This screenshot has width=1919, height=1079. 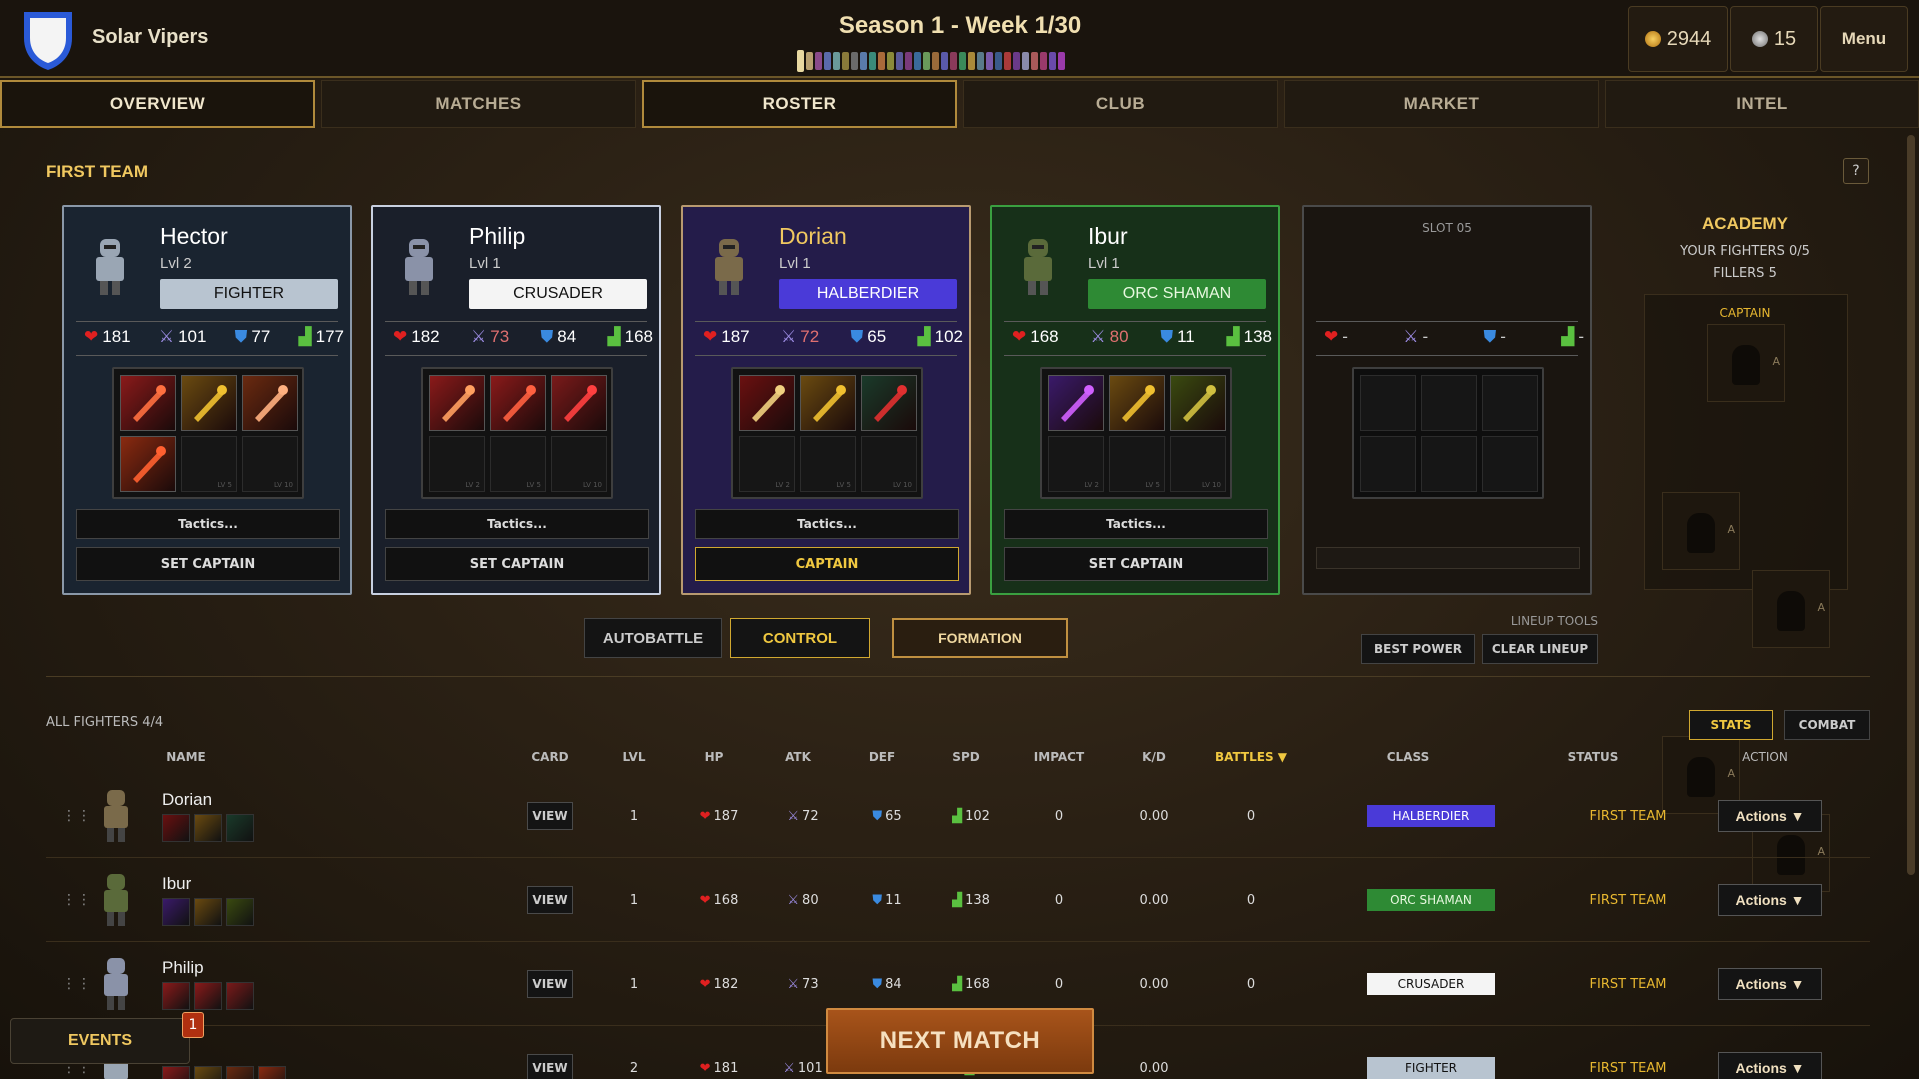 I want to click on spd-value: 102, so click(x=948, y=336).